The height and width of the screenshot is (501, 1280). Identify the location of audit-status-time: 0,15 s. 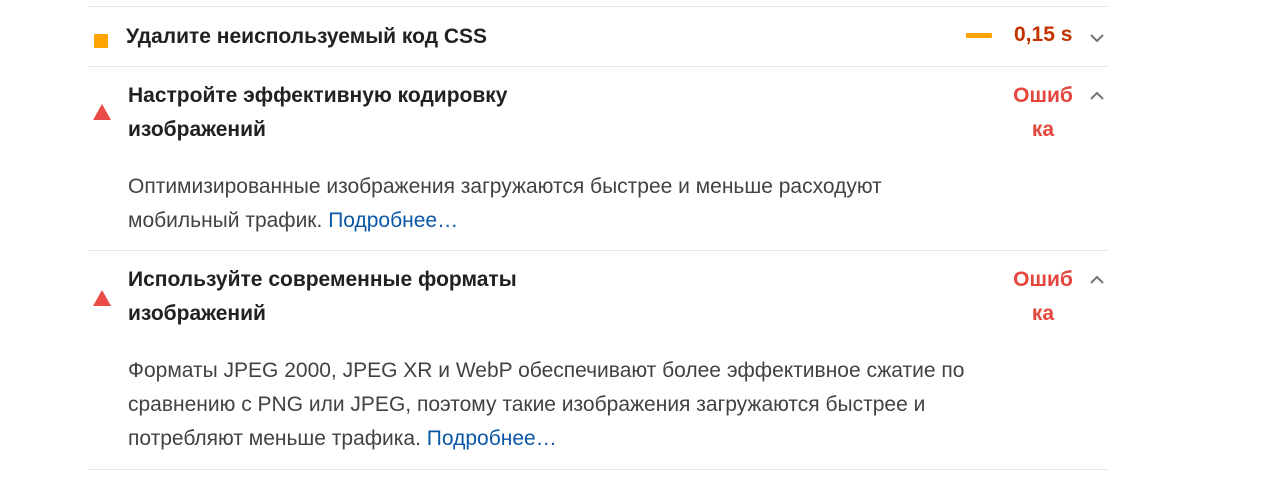
(1043, 34).